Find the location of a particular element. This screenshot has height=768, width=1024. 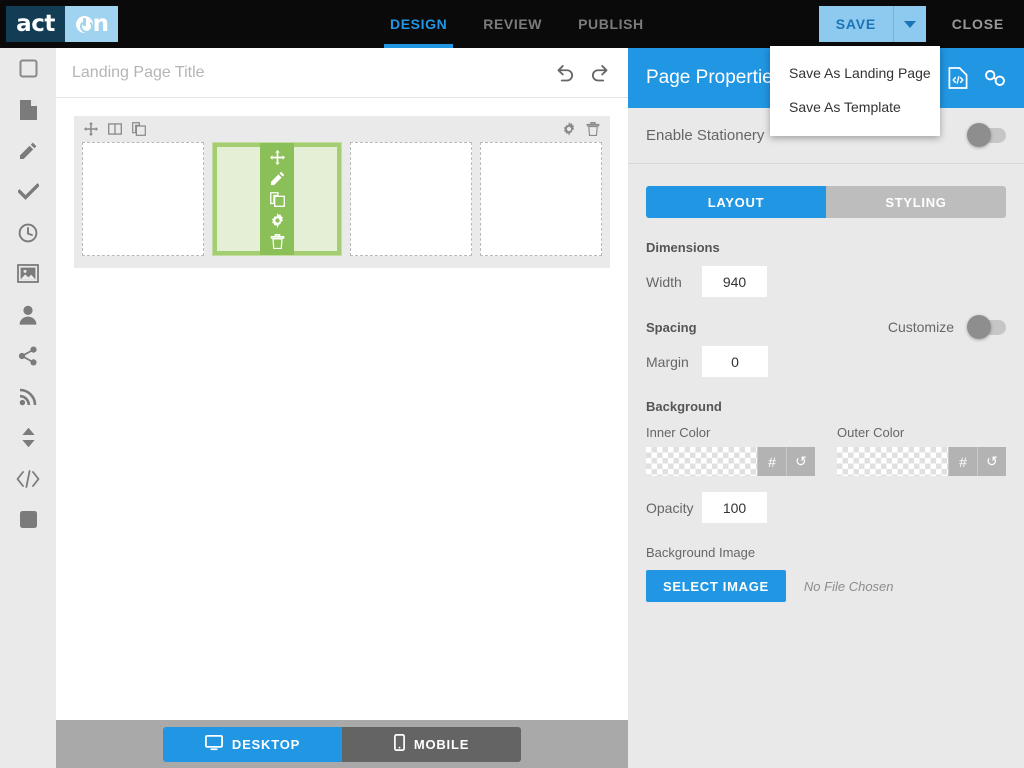

spacing-section: Spacing Customize Margin is located at coordinates (826, 345).